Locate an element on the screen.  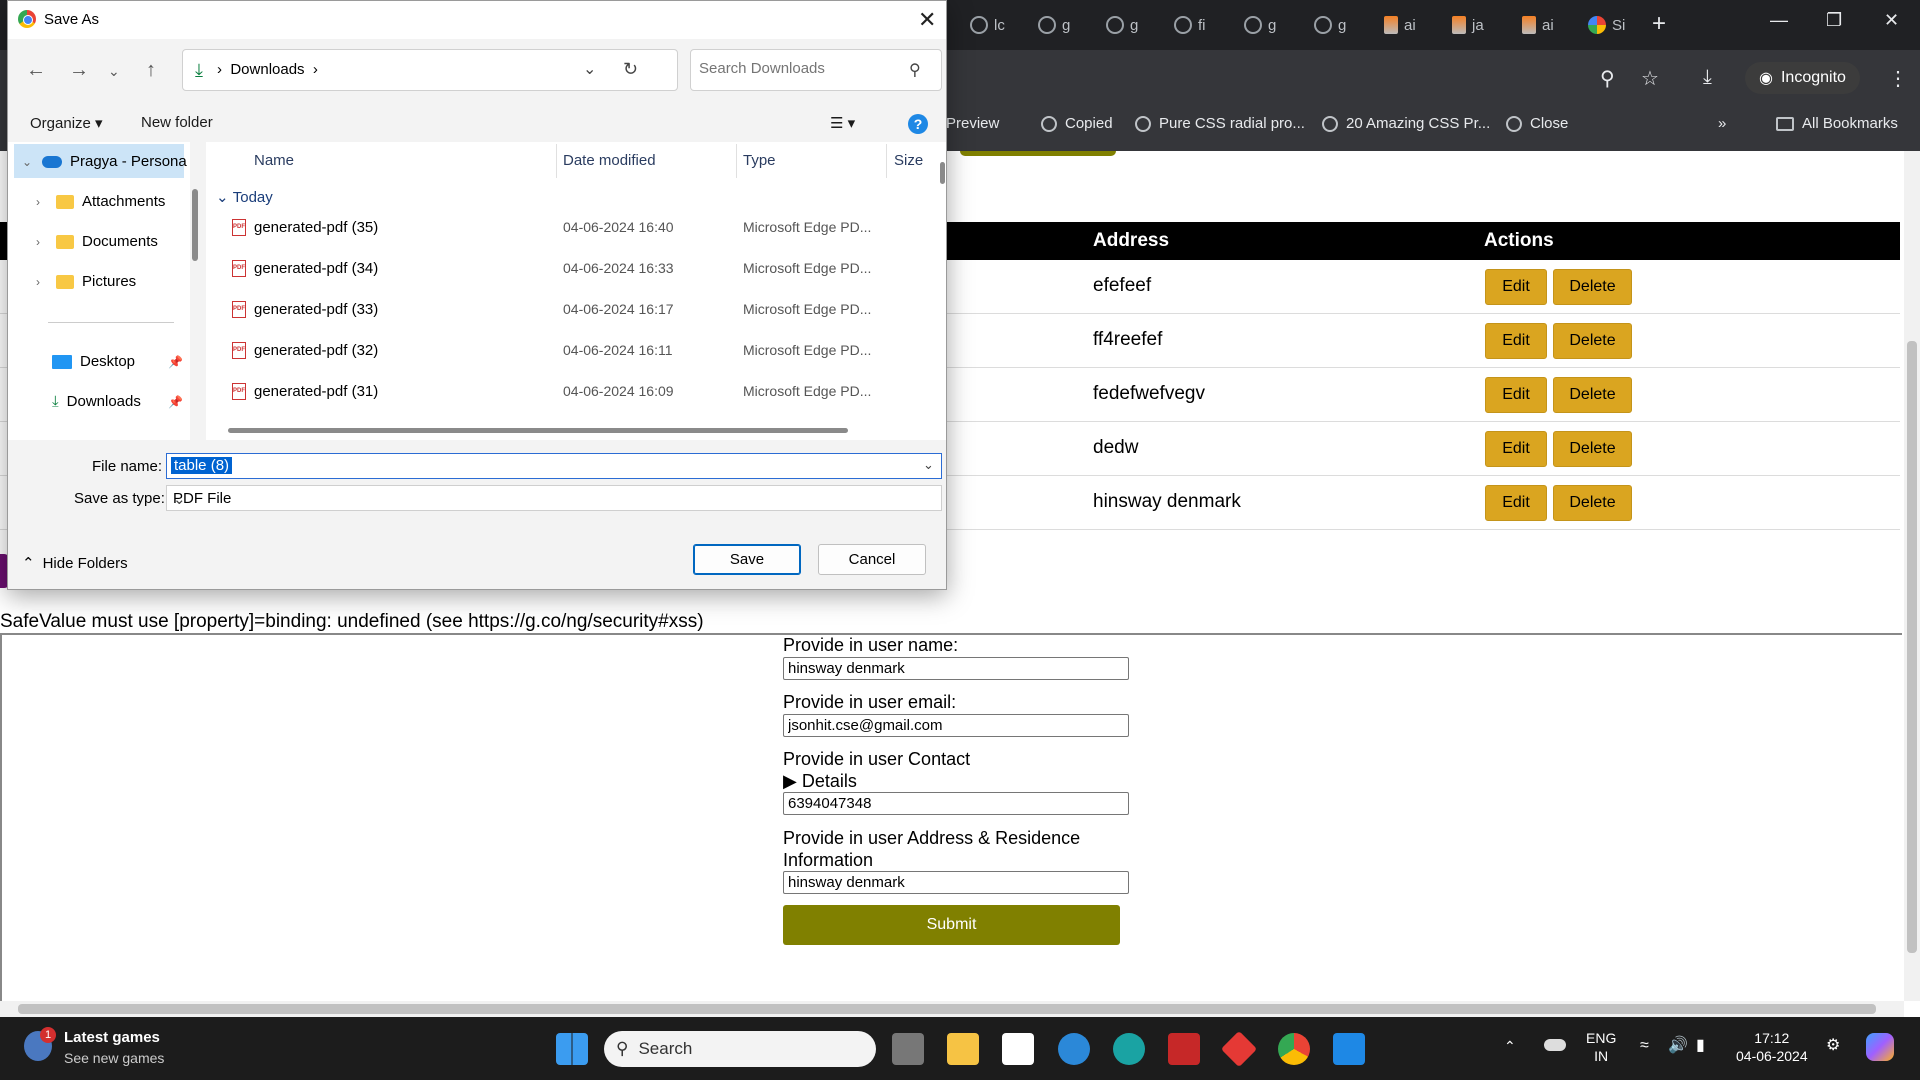
name-input is located at coordinates (956, 668).